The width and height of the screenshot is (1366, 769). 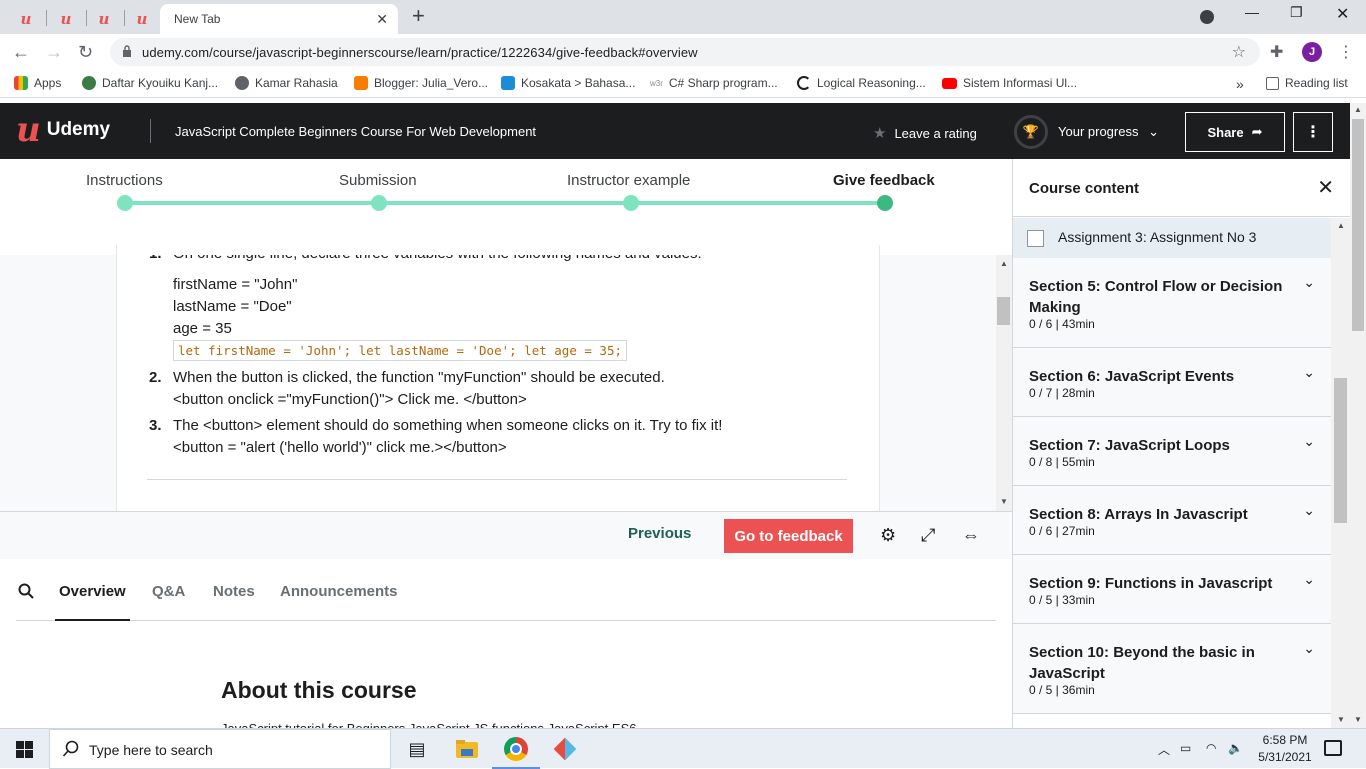 I want to click on browser-tab-udemy-1: u, so click(x=26, y=19).